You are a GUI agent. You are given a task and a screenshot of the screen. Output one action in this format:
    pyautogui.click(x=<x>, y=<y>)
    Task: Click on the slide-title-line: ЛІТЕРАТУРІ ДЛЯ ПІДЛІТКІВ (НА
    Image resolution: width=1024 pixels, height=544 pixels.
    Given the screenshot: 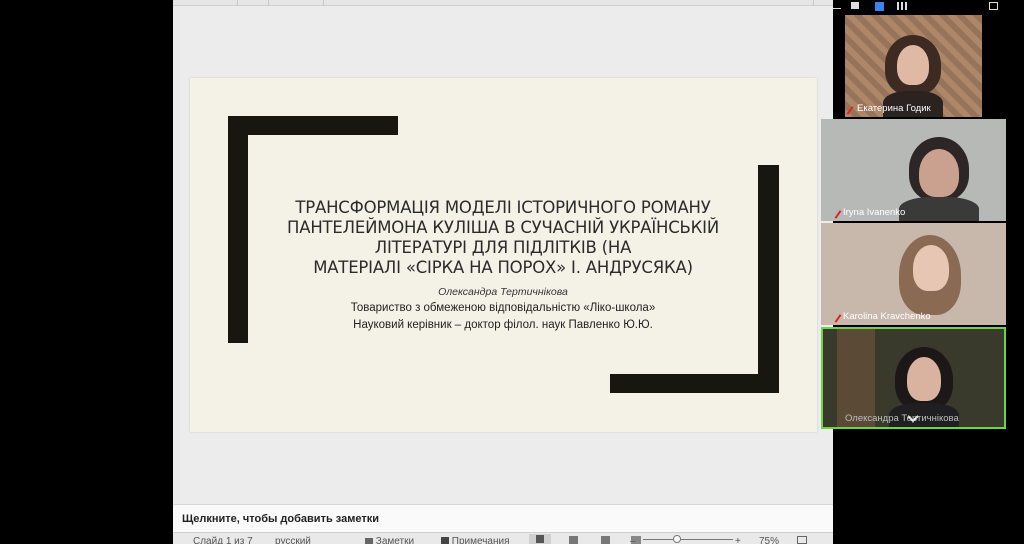 What is the action you would take?
    pyautogui.click(x=503, y=247)
    